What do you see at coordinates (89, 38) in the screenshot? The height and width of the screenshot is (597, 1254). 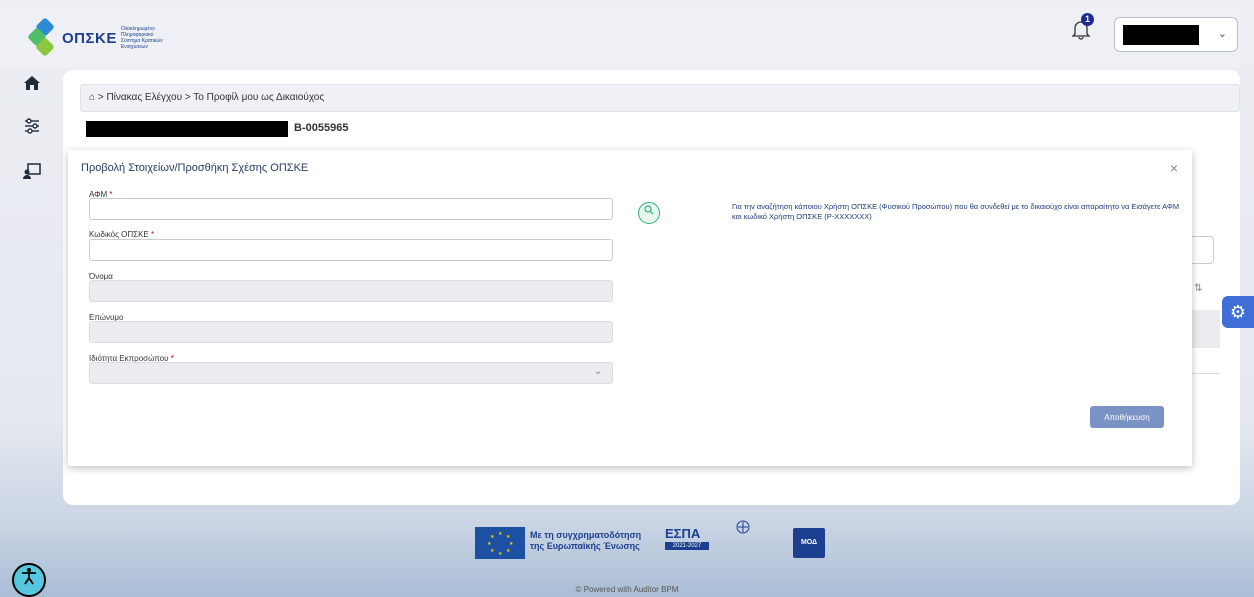 I see `logo-text: ΟΠΣΚΕ` at bounding box center [89, 38].